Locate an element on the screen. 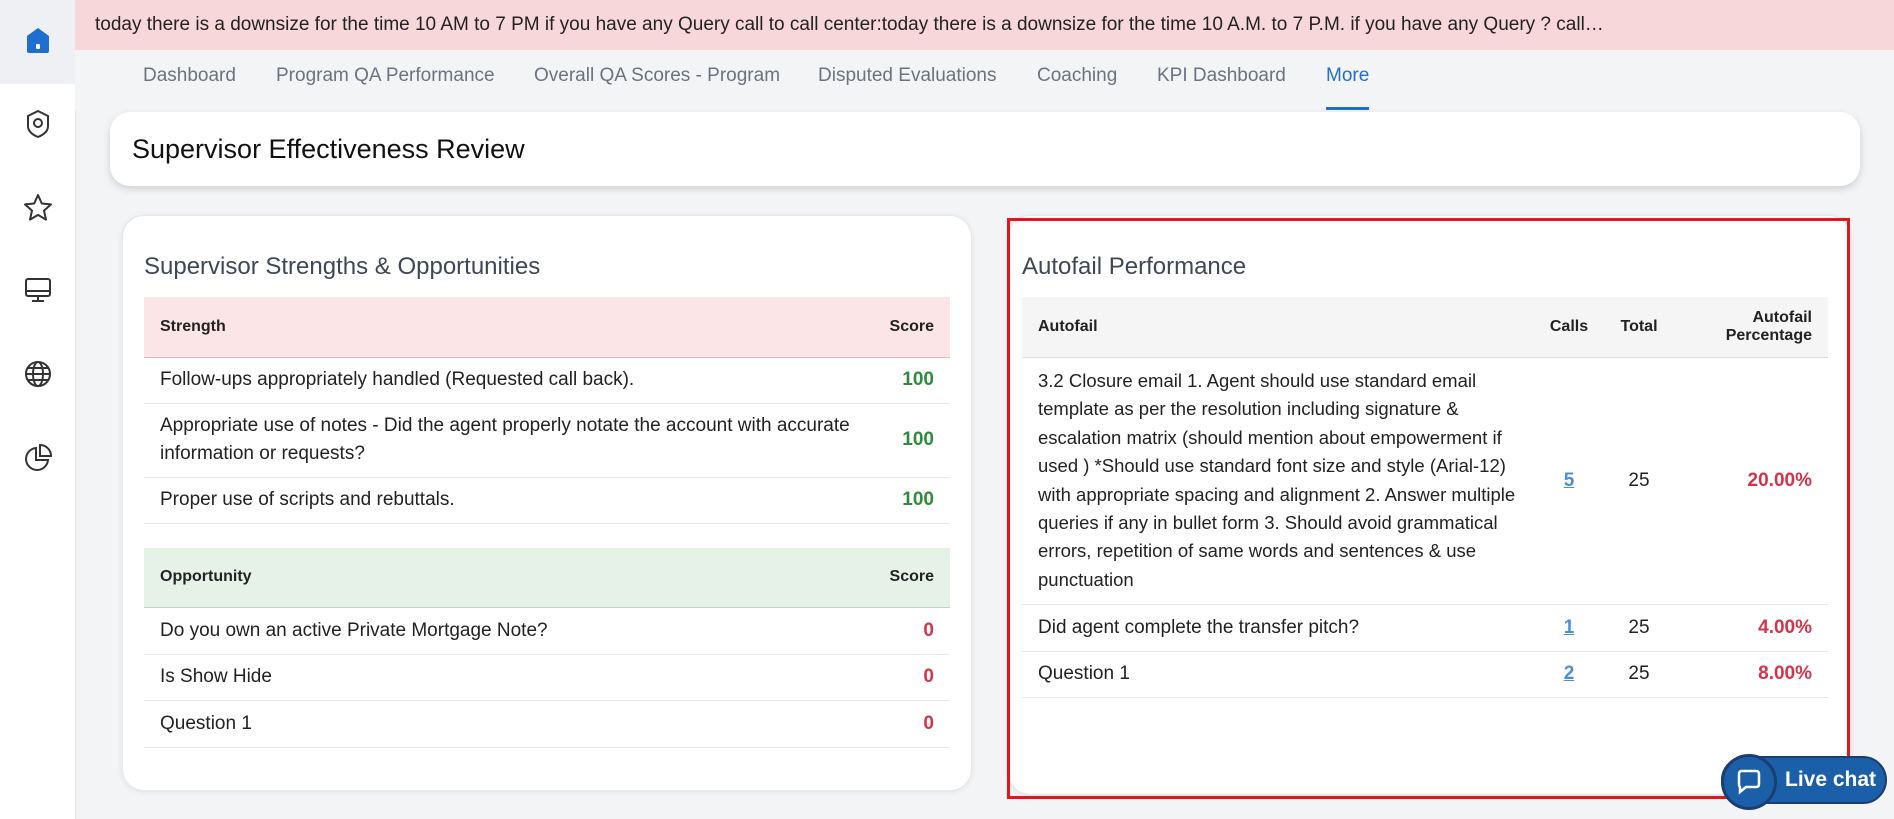  sidebar-item-home is located at coordinates (37, 42).